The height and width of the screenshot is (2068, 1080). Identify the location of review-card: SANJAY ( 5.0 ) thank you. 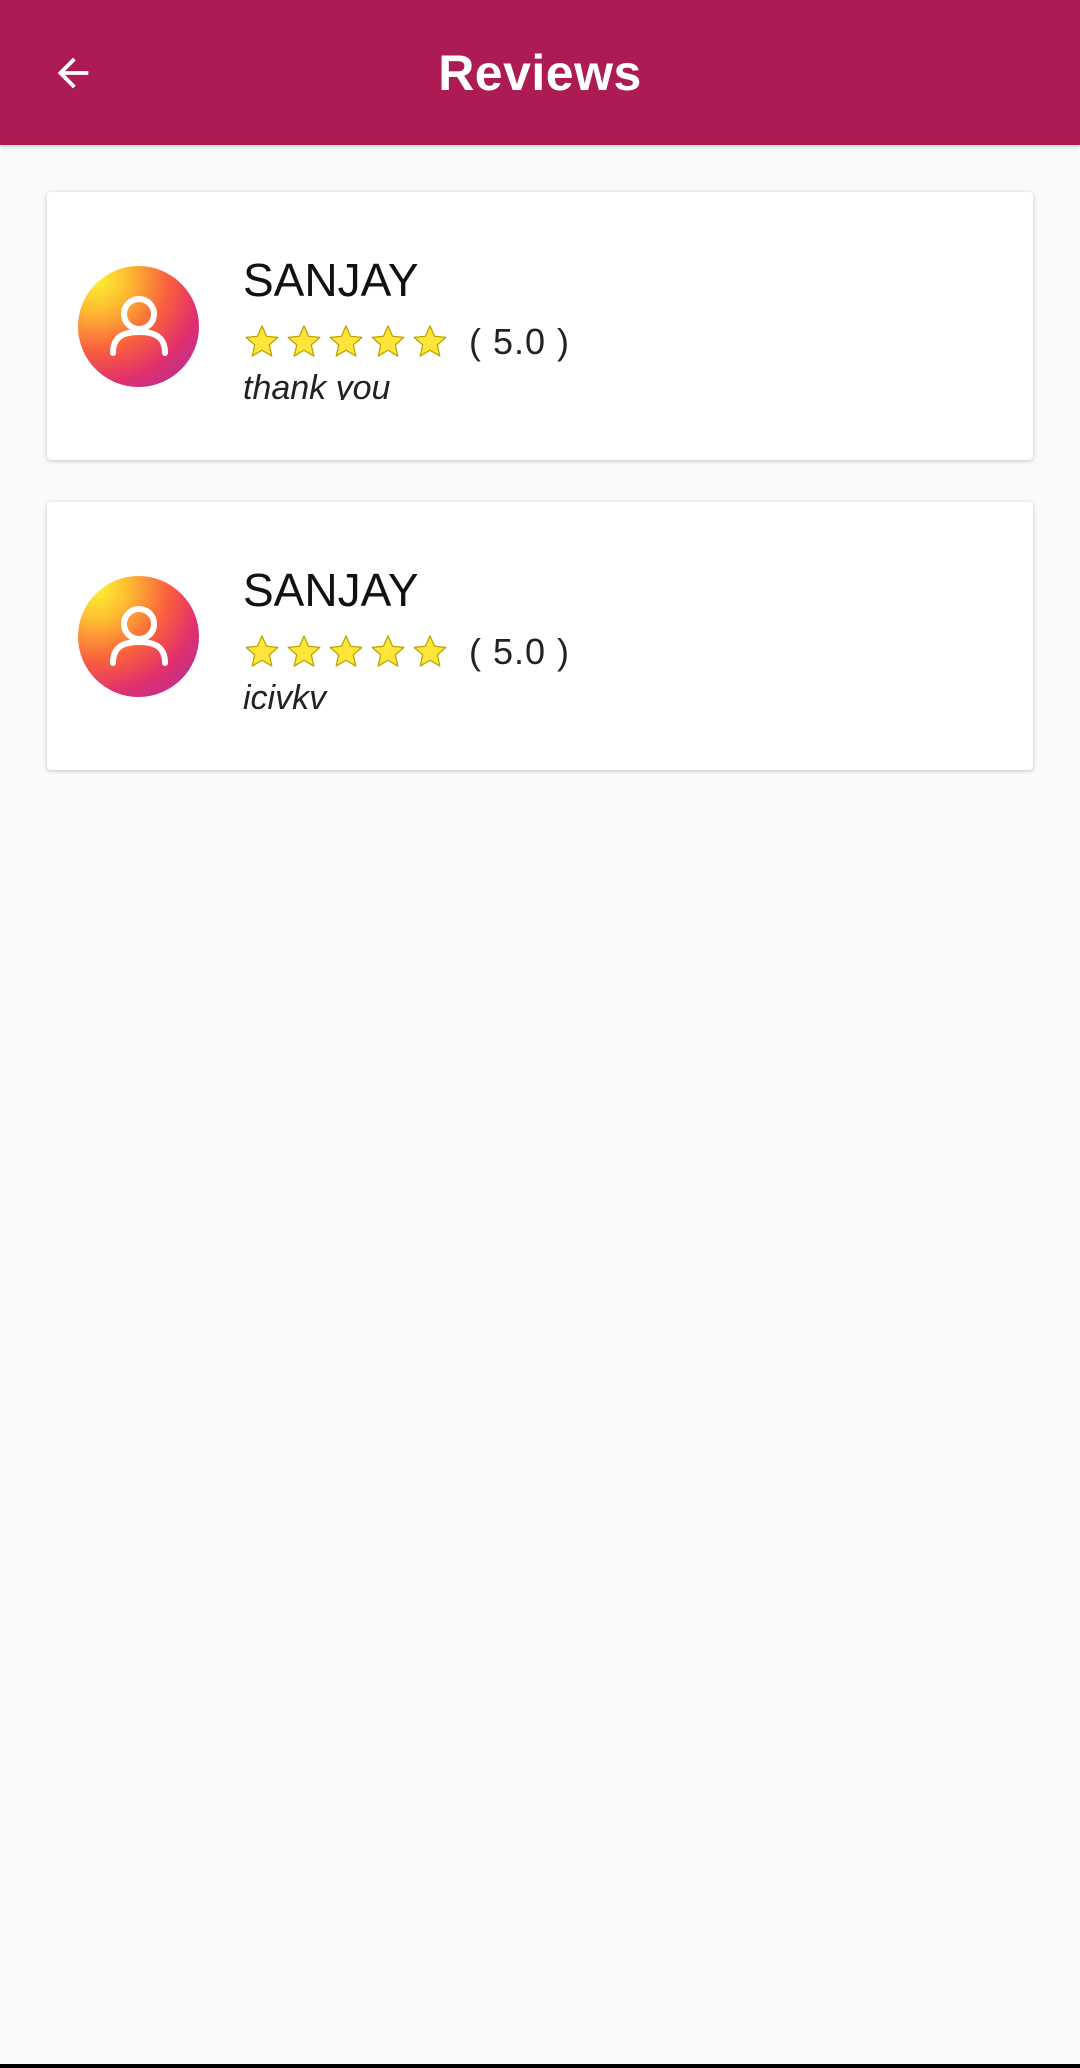
(540, 326).